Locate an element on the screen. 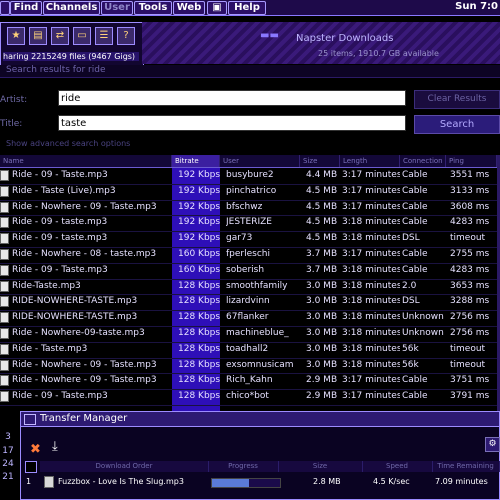 The image size is (500, 500). result-ping: 2755 ms is located at coordinates (470, 254).